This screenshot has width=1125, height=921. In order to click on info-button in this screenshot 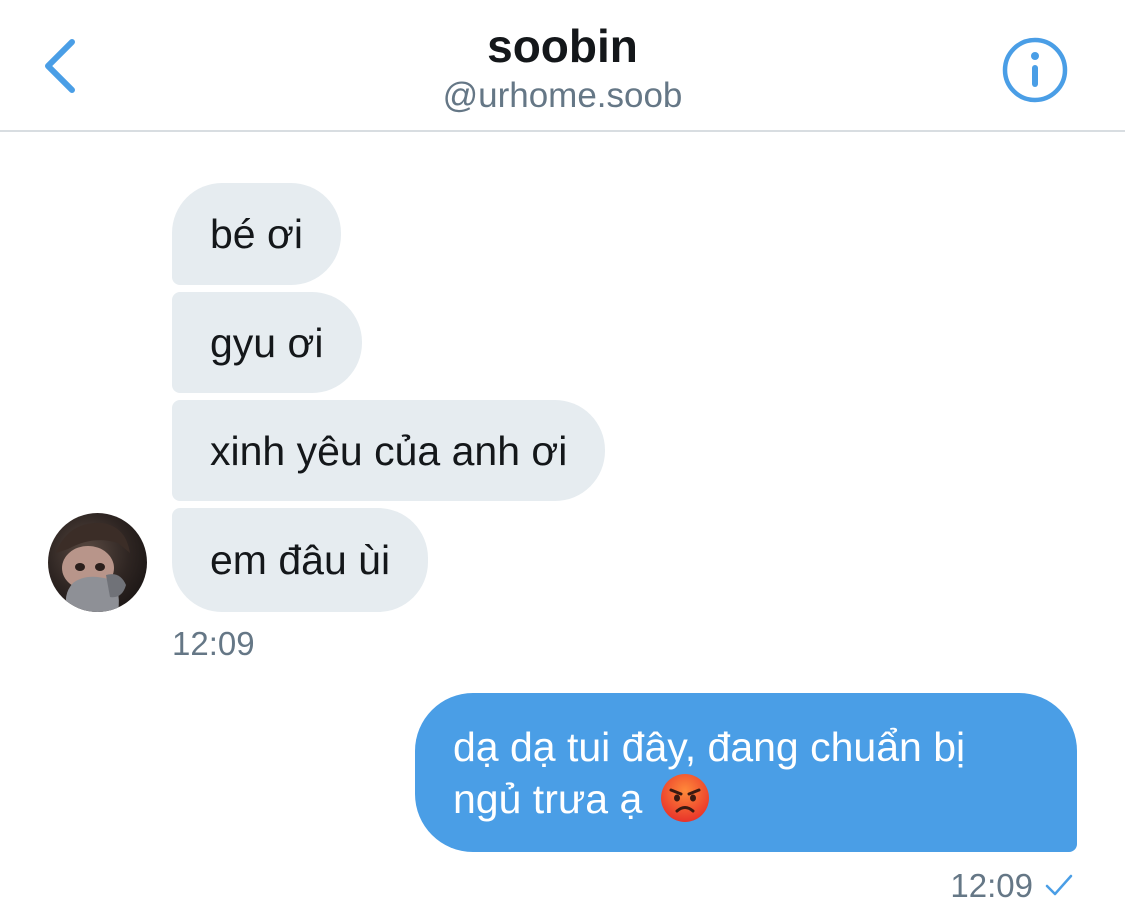, I will do `click(1035, 70)`.